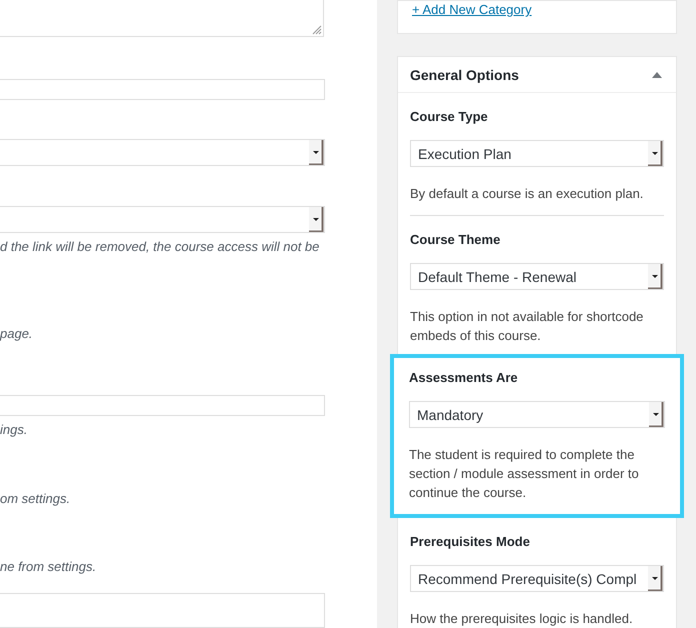 The height and width of the screenshot is (628, 696). I want to click on field-description: d the link will be removed, the course access will not be, so click(160, 247).